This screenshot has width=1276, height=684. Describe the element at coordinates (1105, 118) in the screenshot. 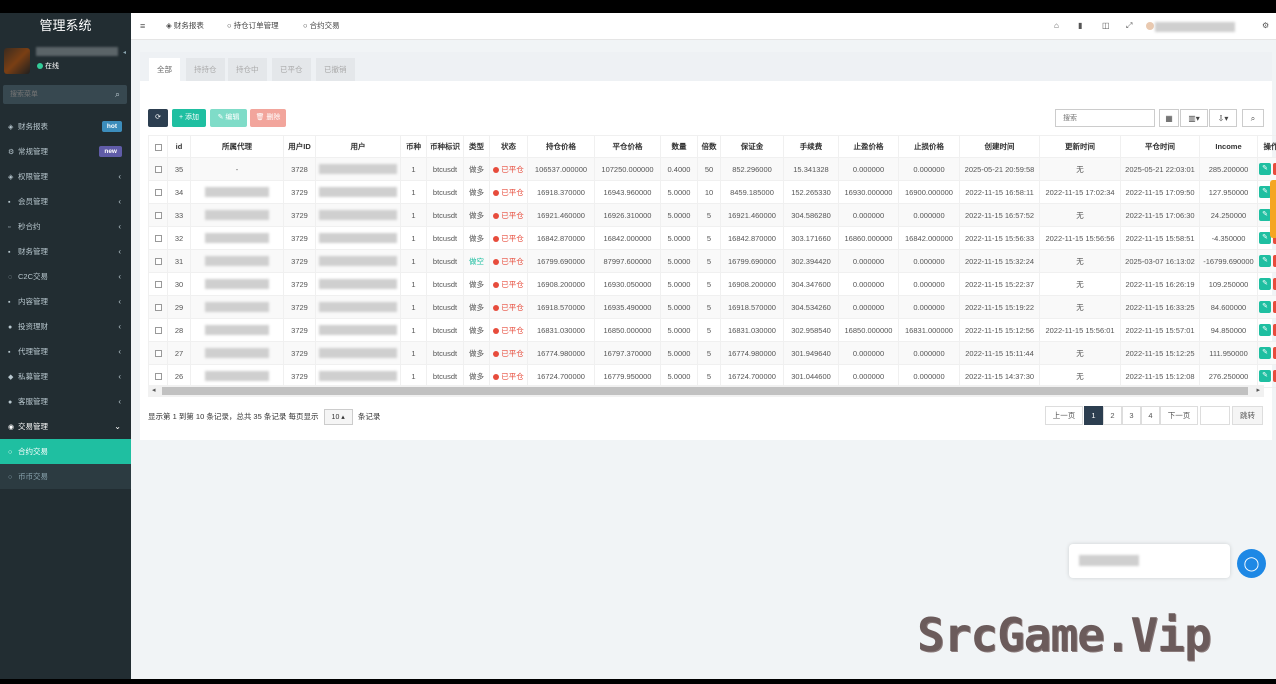

I see `table-search-input` at that location.